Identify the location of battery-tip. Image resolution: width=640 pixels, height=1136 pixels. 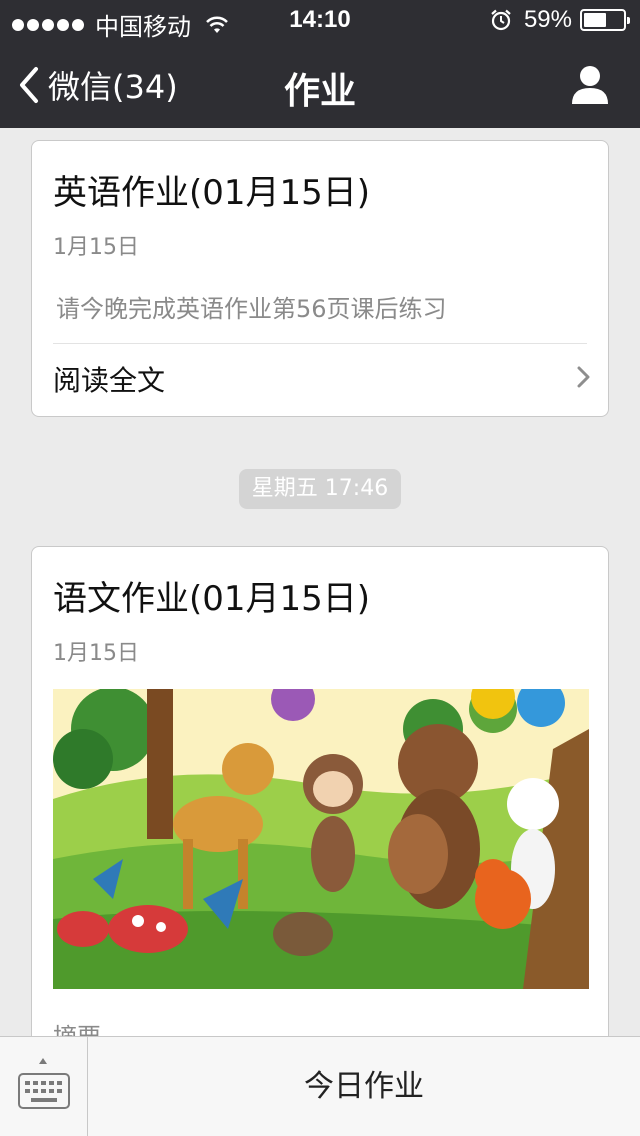
(628, 20).